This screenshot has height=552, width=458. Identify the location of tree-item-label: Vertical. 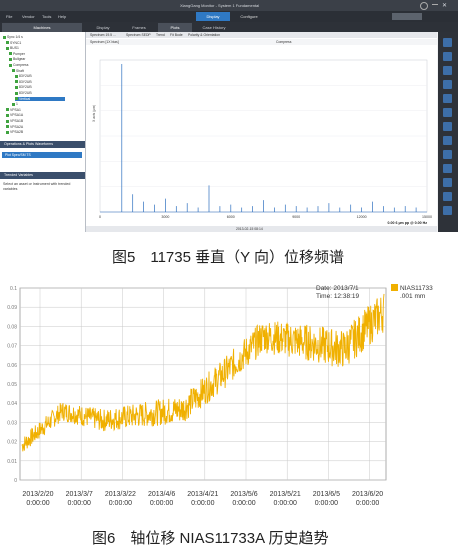
(25, 98).